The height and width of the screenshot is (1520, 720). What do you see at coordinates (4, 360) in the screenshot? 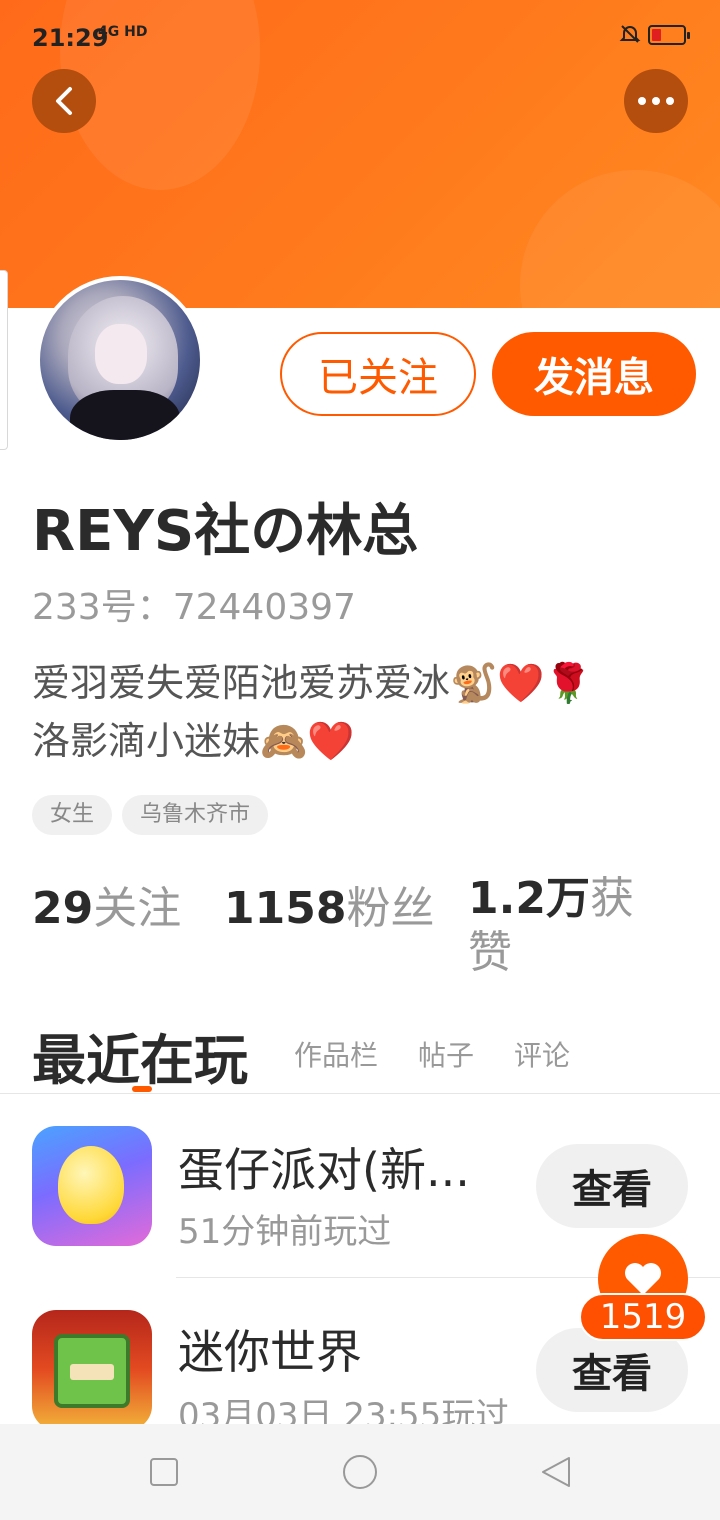
I see `side-pull-tab` at bounding box center [4, 360].